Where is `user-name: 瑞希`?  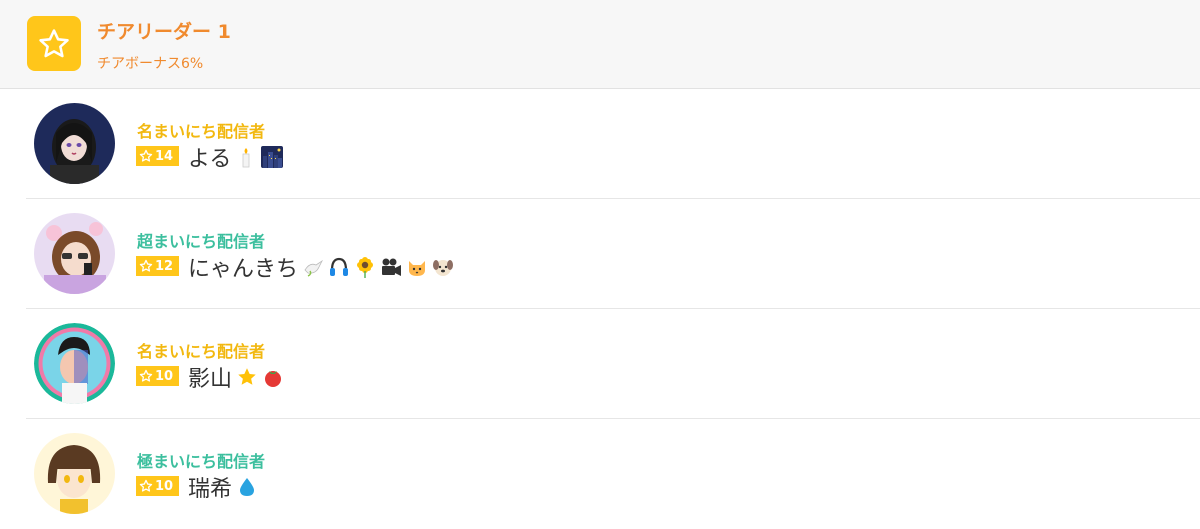
user-name: 瑞希 is located at coordinates (225, 487).